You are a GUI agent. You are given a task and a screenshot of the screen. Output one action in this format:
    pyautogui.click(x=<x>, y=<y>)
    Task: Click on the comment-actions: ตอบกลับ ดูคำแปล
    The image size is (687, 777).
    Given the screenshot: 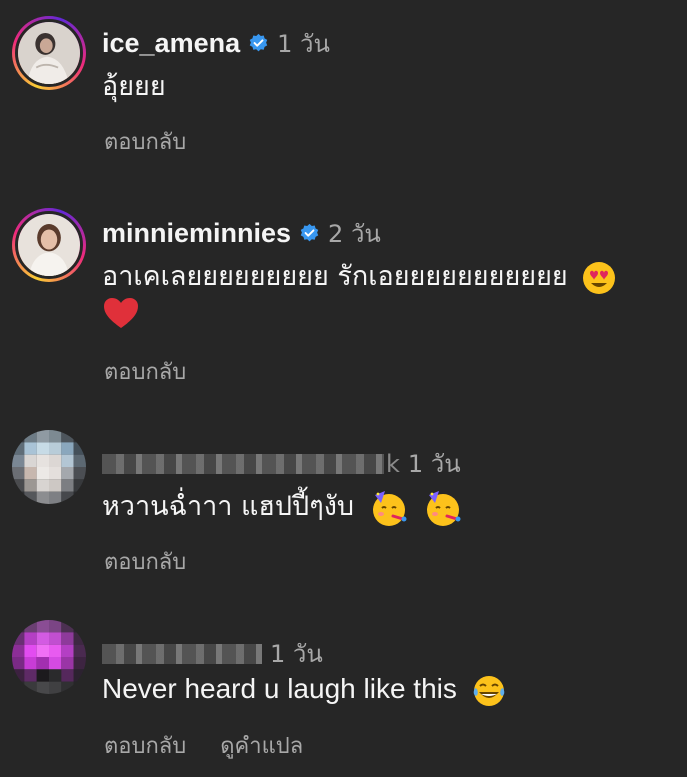 What is the action you would take?
    pyautogui.click(x=203, y=745)
    